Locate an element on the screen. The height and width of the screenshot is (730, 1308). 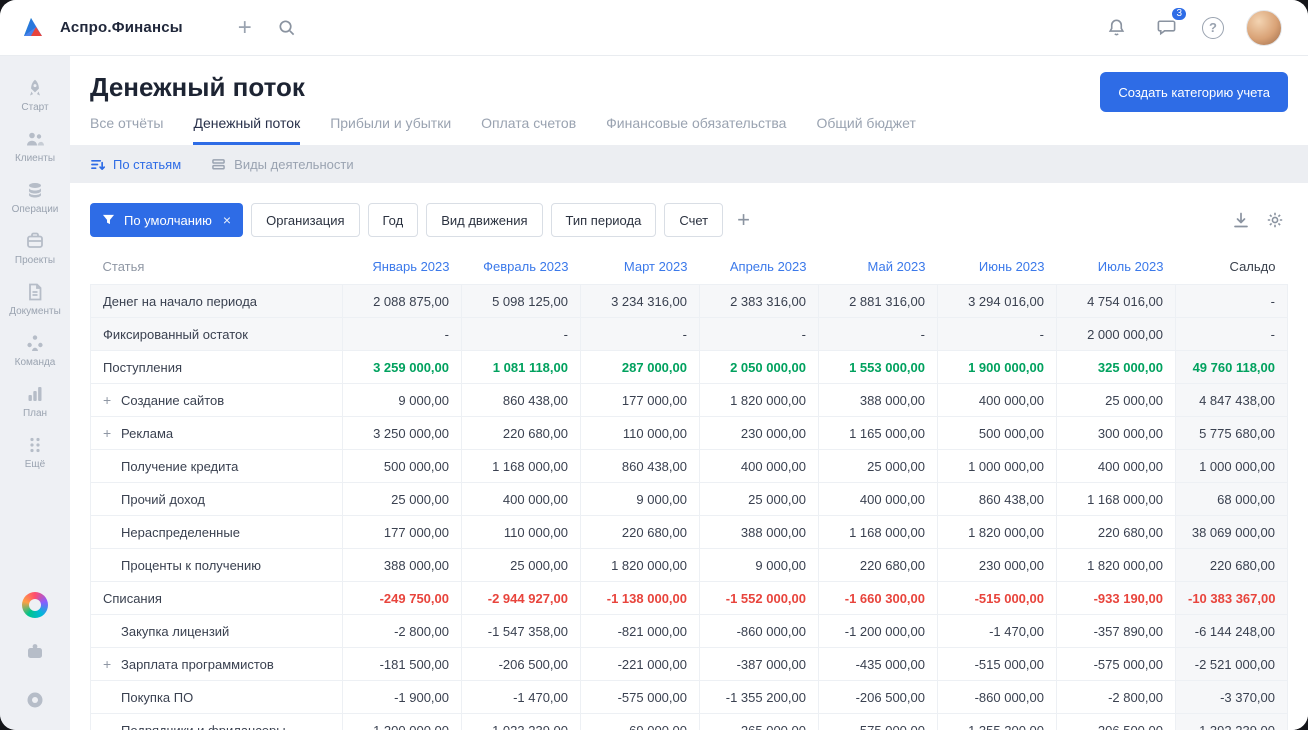
sidebar-item: Ещё is located at coordinates (35, 452).